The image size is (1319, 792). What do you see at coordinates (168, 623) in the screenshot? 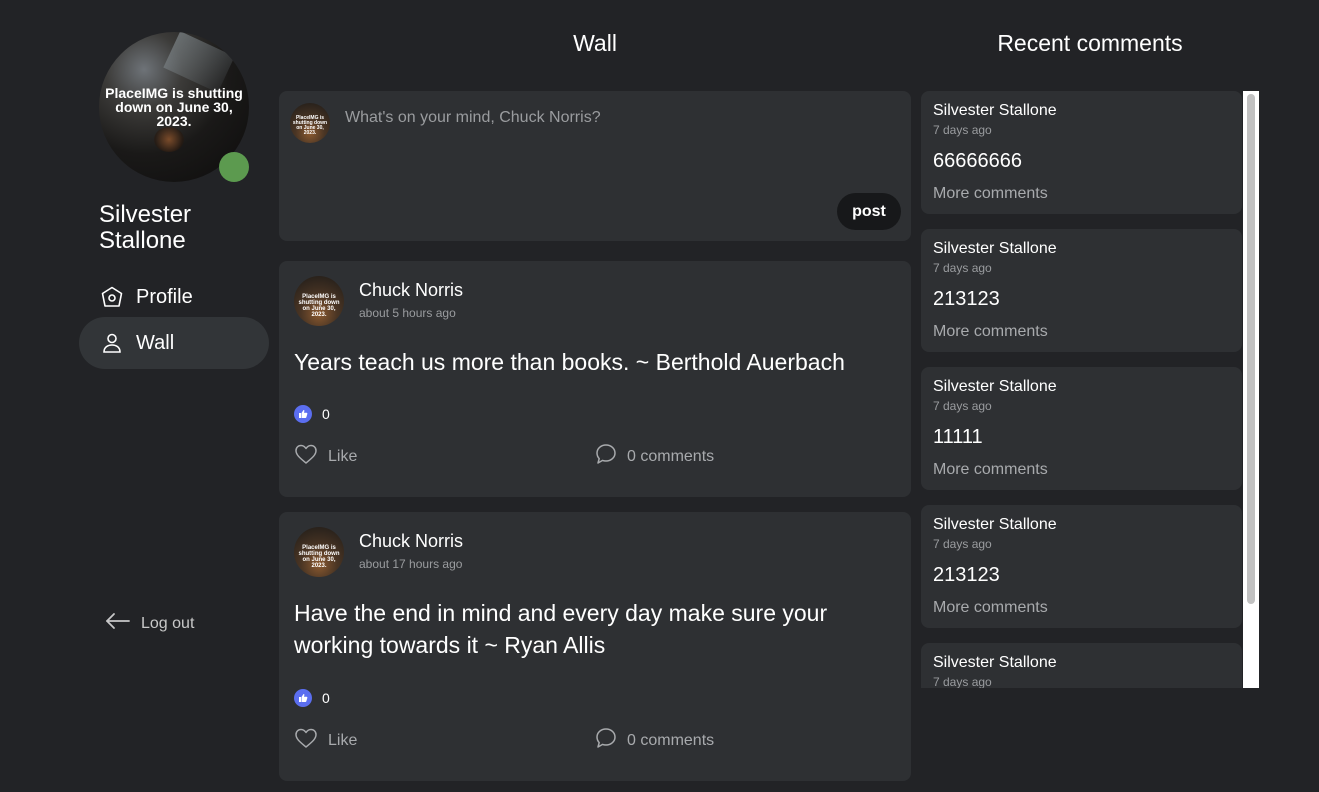
I see `logout-label: Log out` at bounding box center [168, 623].